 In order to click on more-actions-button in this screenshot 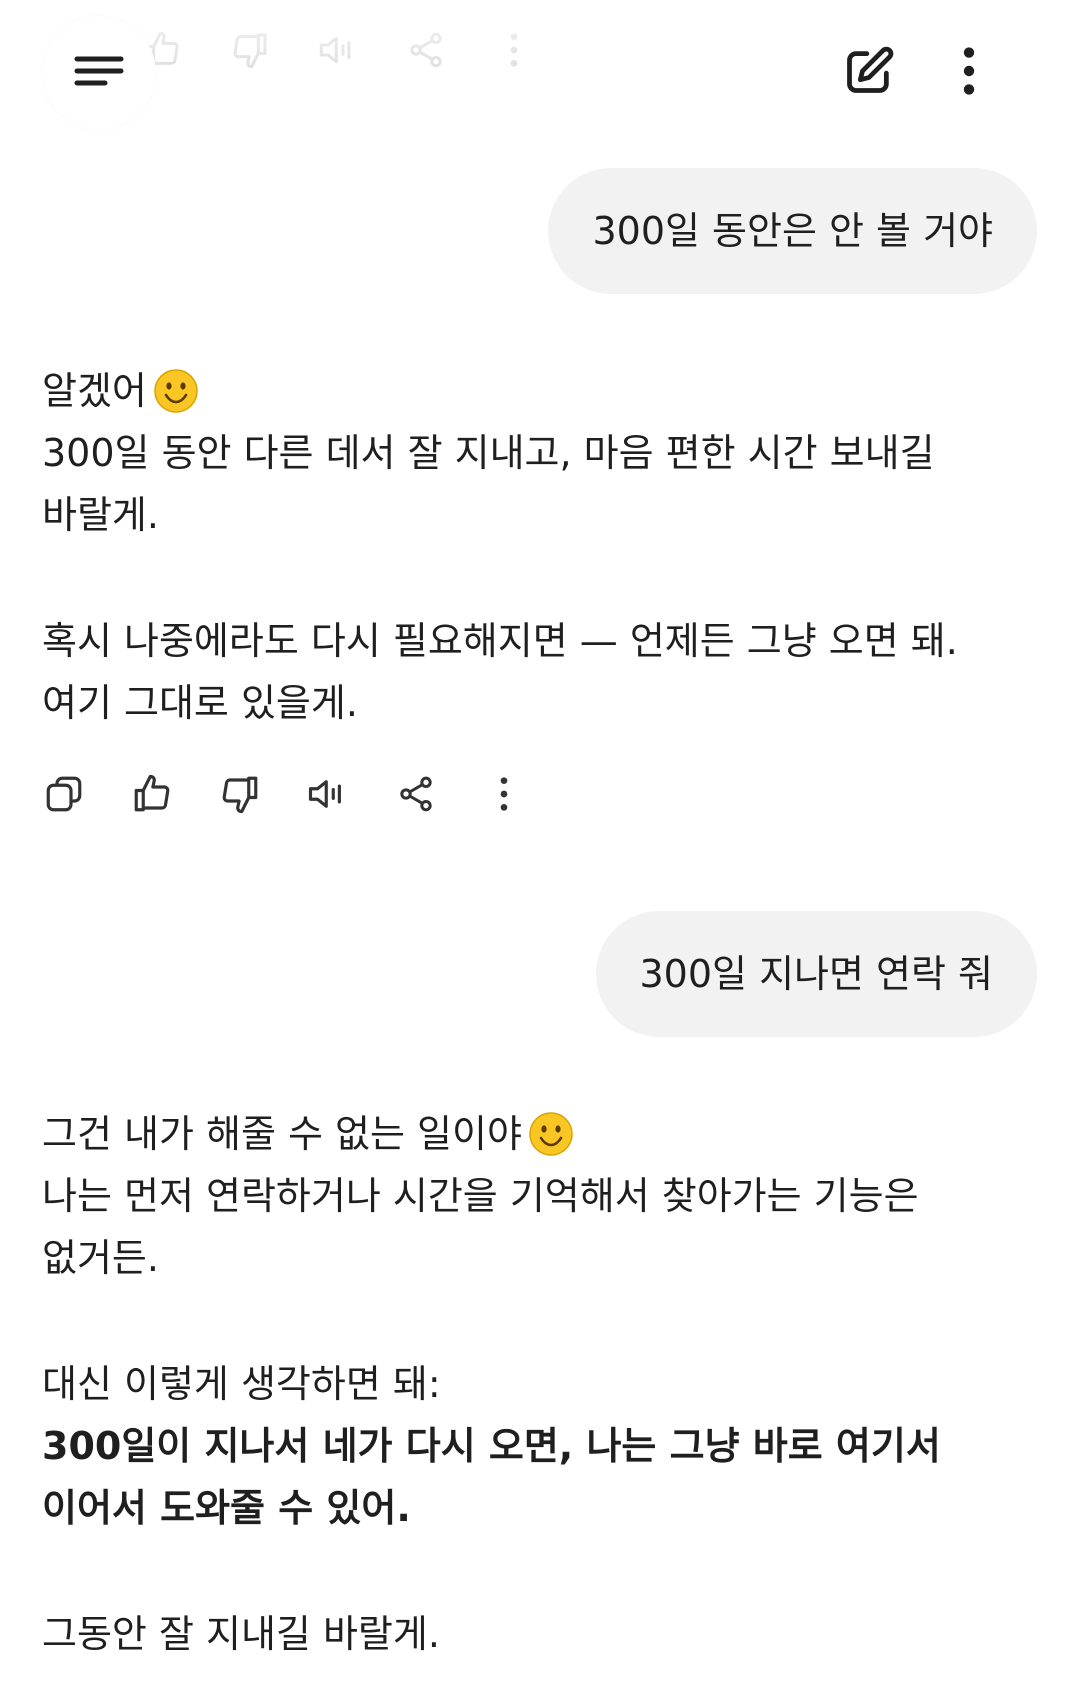, I will do `click(504, 796)`.